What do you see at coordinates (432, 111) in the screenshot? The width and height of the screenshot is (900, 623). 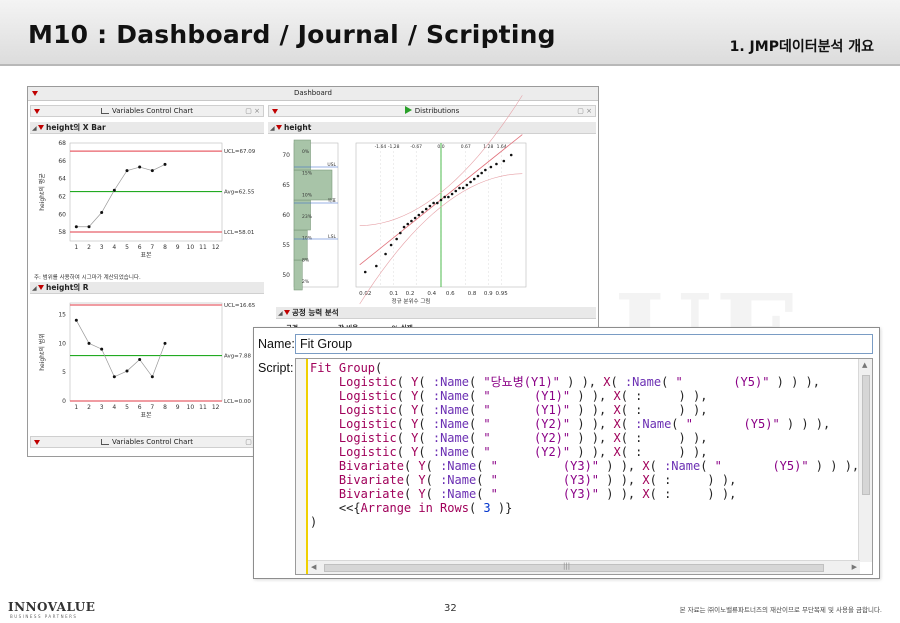 I see `distributions-panel-title: Distributions ▢ ×` at bounding box center [432, 111].